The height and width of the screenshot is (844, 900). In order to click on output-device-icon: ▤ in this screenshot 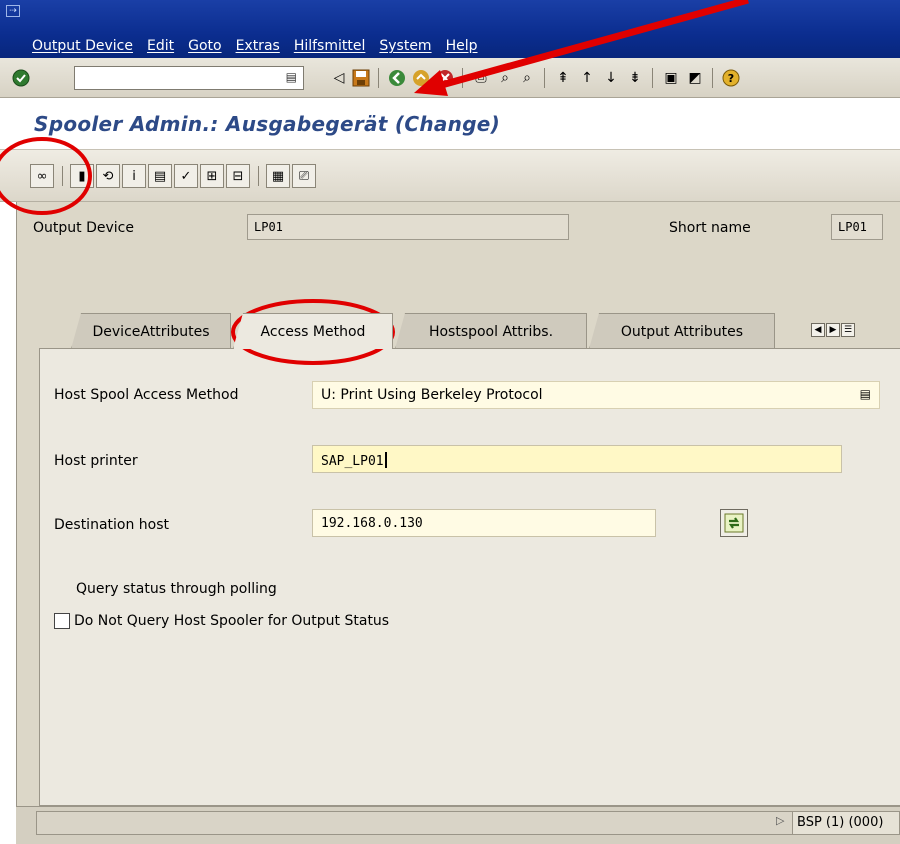, I will do `click(160, 176)`.